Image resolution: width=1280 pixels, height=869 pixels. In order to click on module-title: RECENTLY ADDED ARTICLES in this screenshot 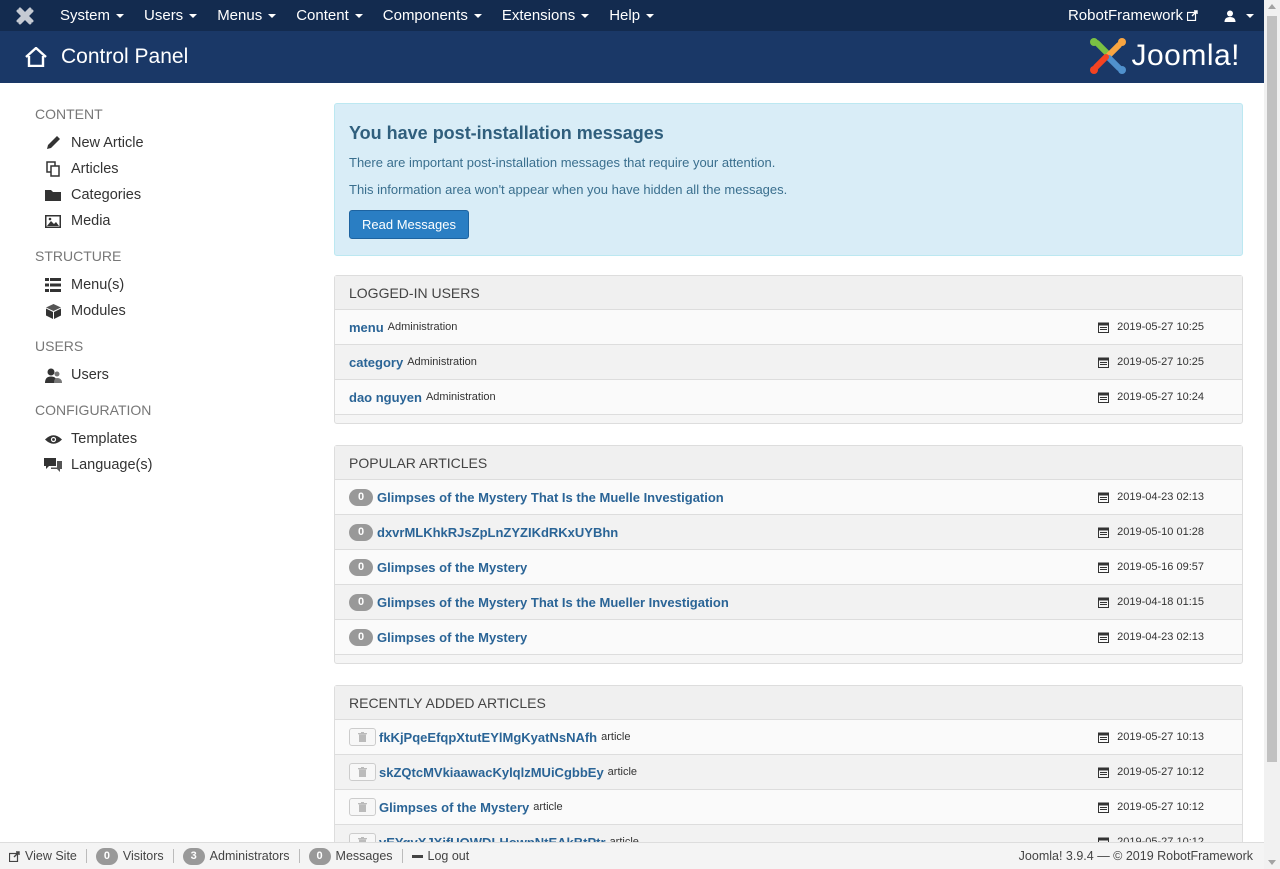, I will do `click(788, 703)`.